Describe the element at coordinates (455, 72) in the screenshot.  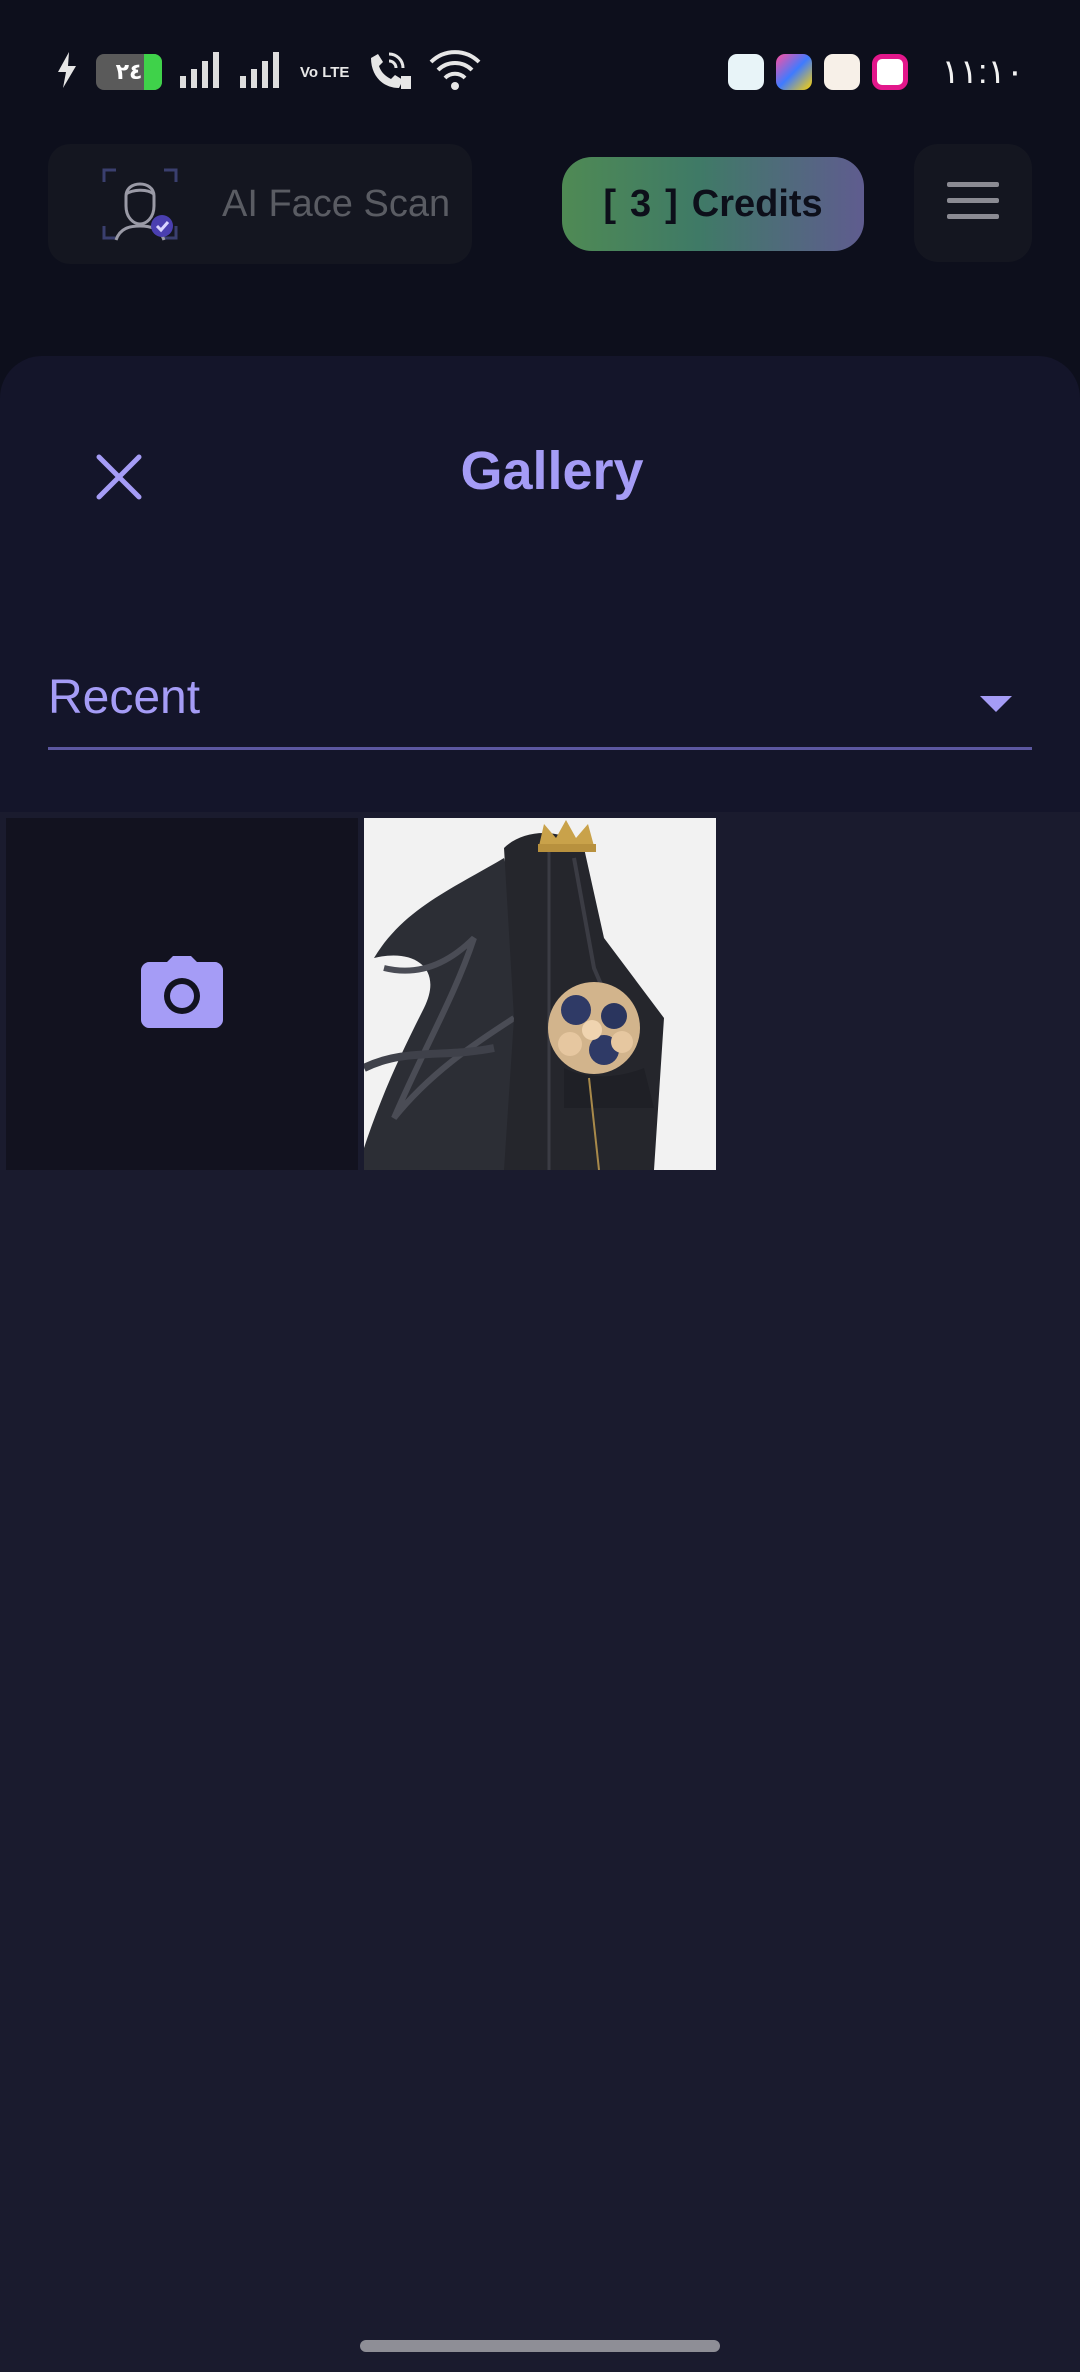
I see `wifi-icon` at that location.